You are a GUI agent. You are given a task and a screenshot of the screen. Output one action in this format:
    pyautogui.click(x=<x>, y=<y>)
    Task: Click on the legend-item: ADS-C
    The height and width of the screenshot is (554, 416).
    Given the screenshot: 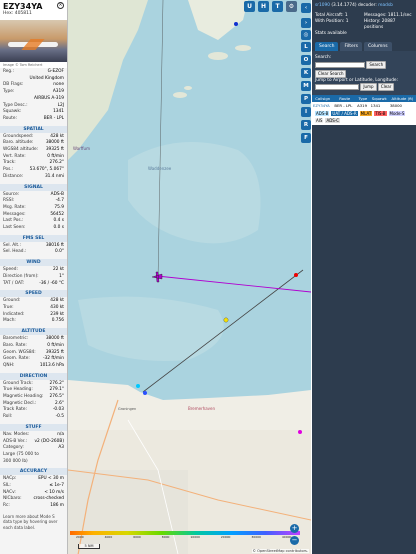 What is the action you would take?
    pyautogui.click(x=333, y=120)
    